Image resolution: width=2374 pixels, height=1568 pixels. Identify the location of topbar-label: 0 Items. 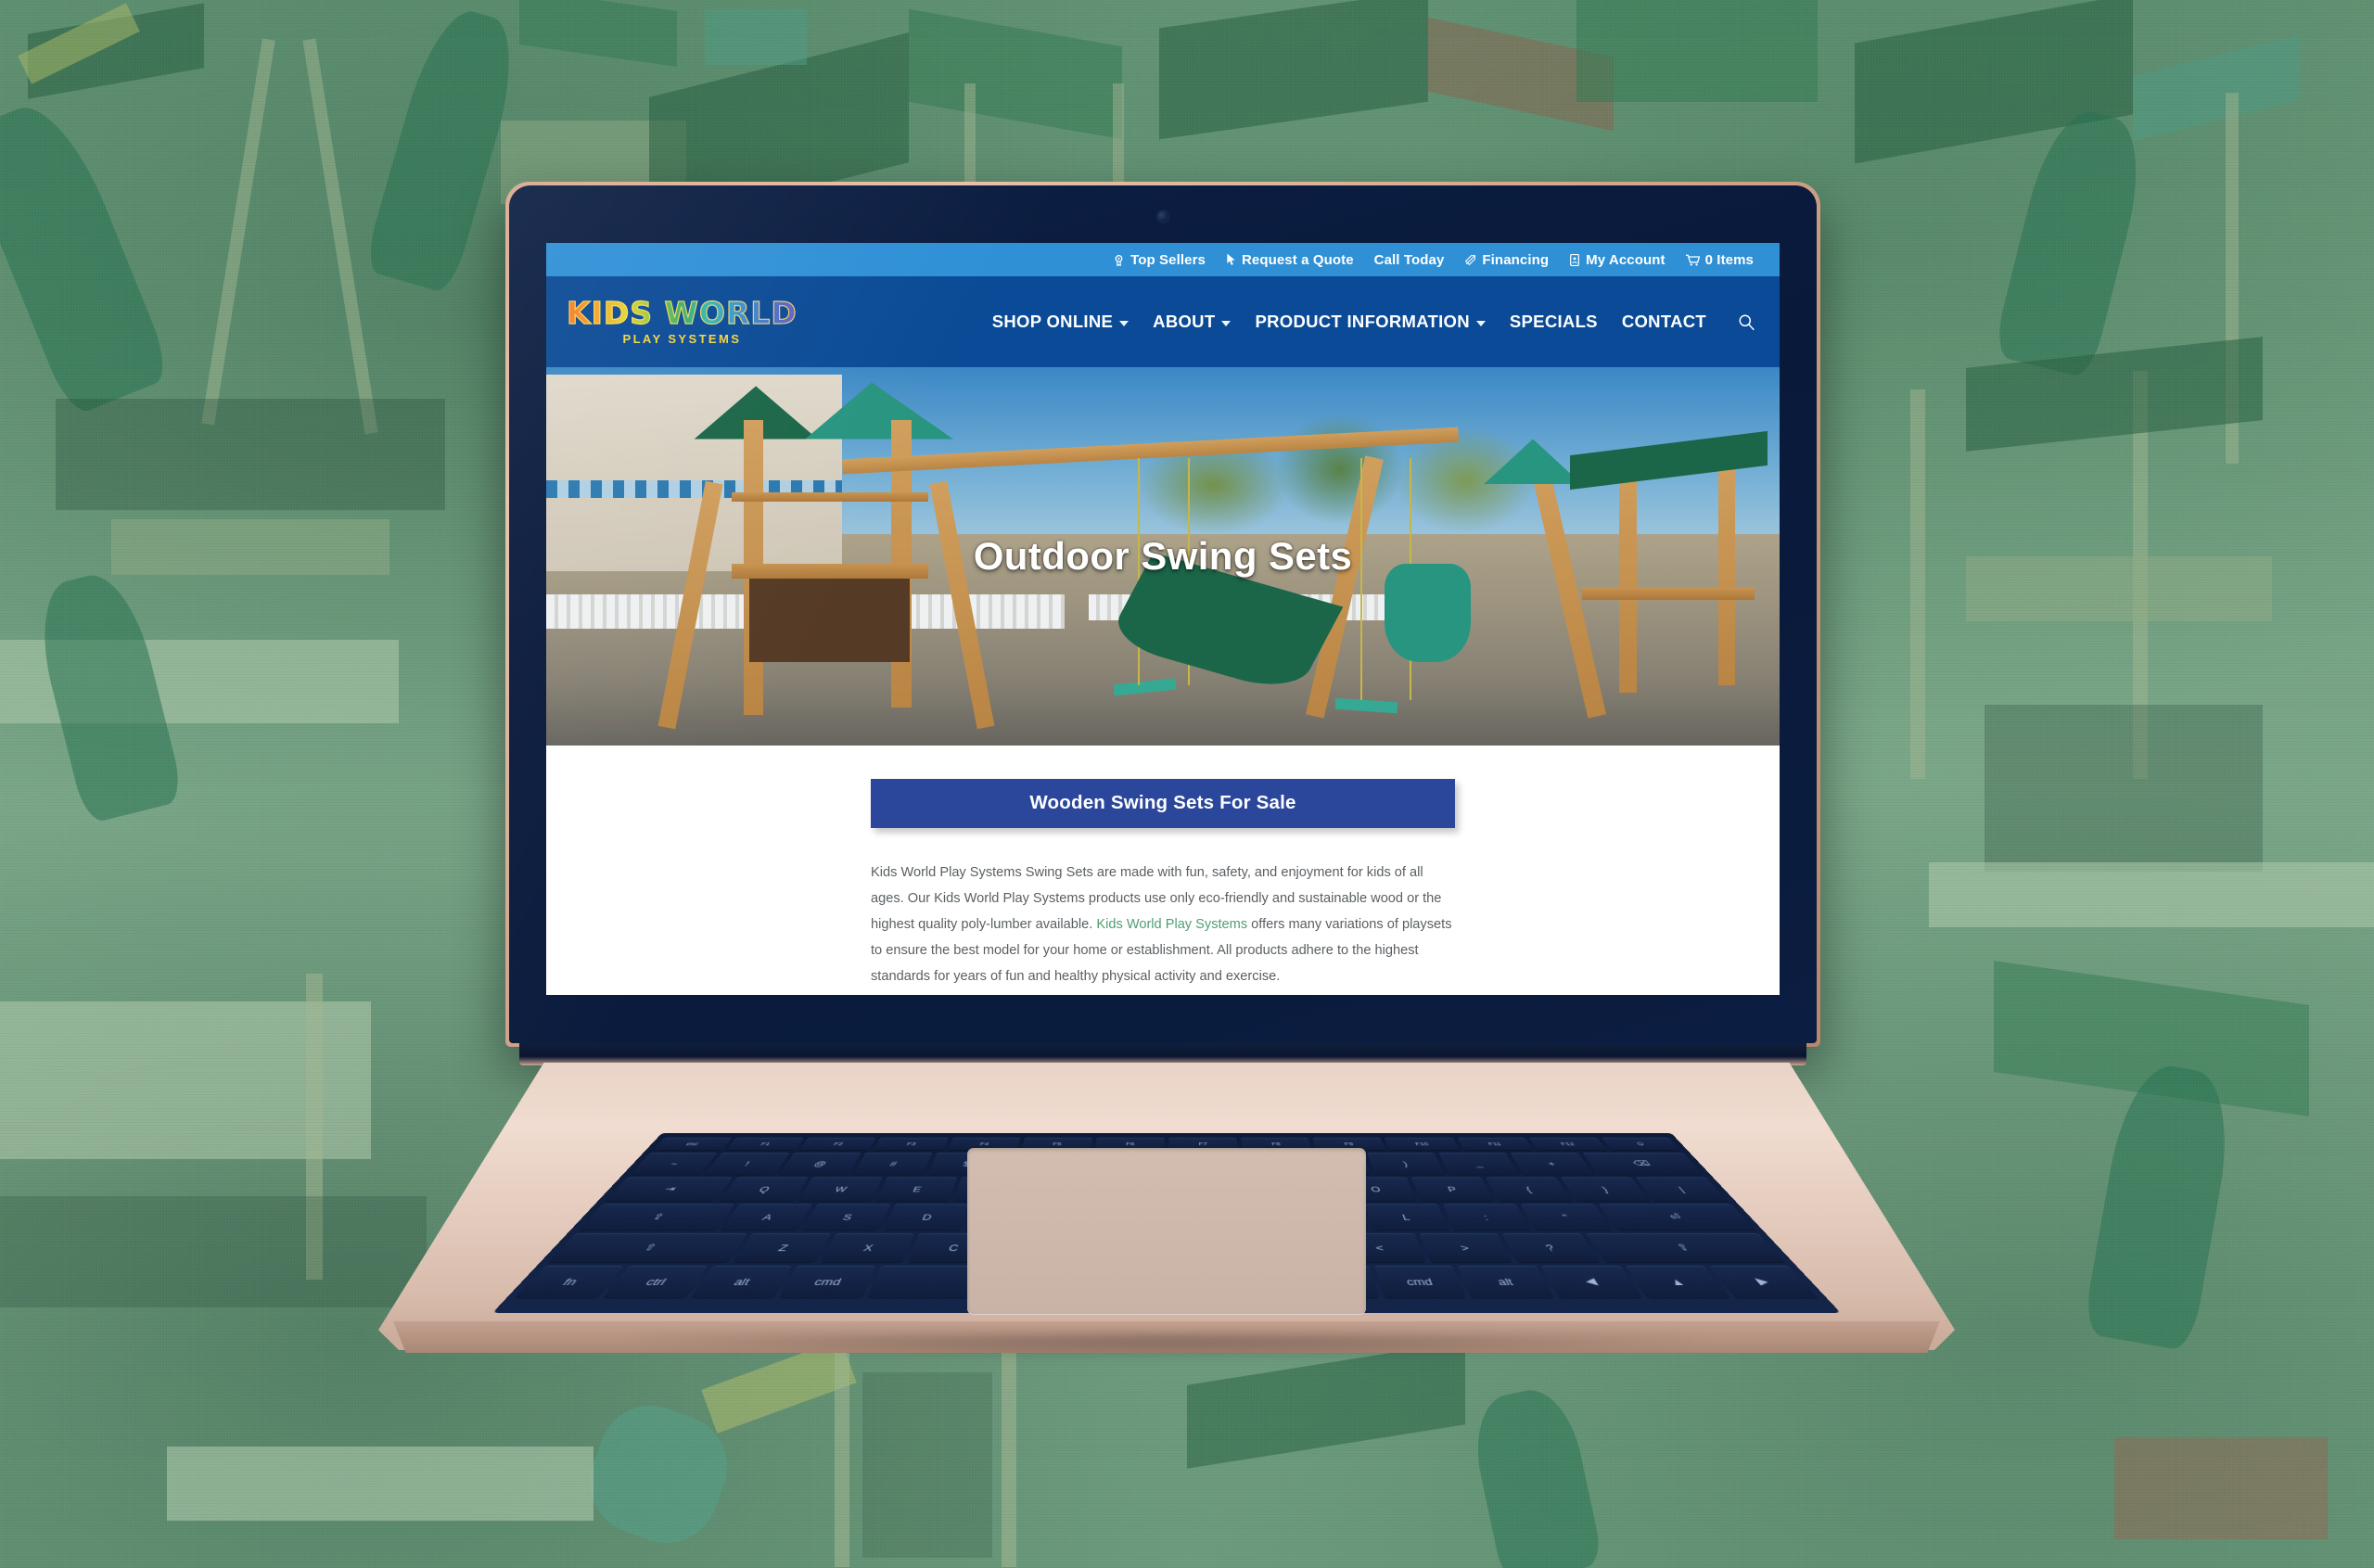
(1729, 259).